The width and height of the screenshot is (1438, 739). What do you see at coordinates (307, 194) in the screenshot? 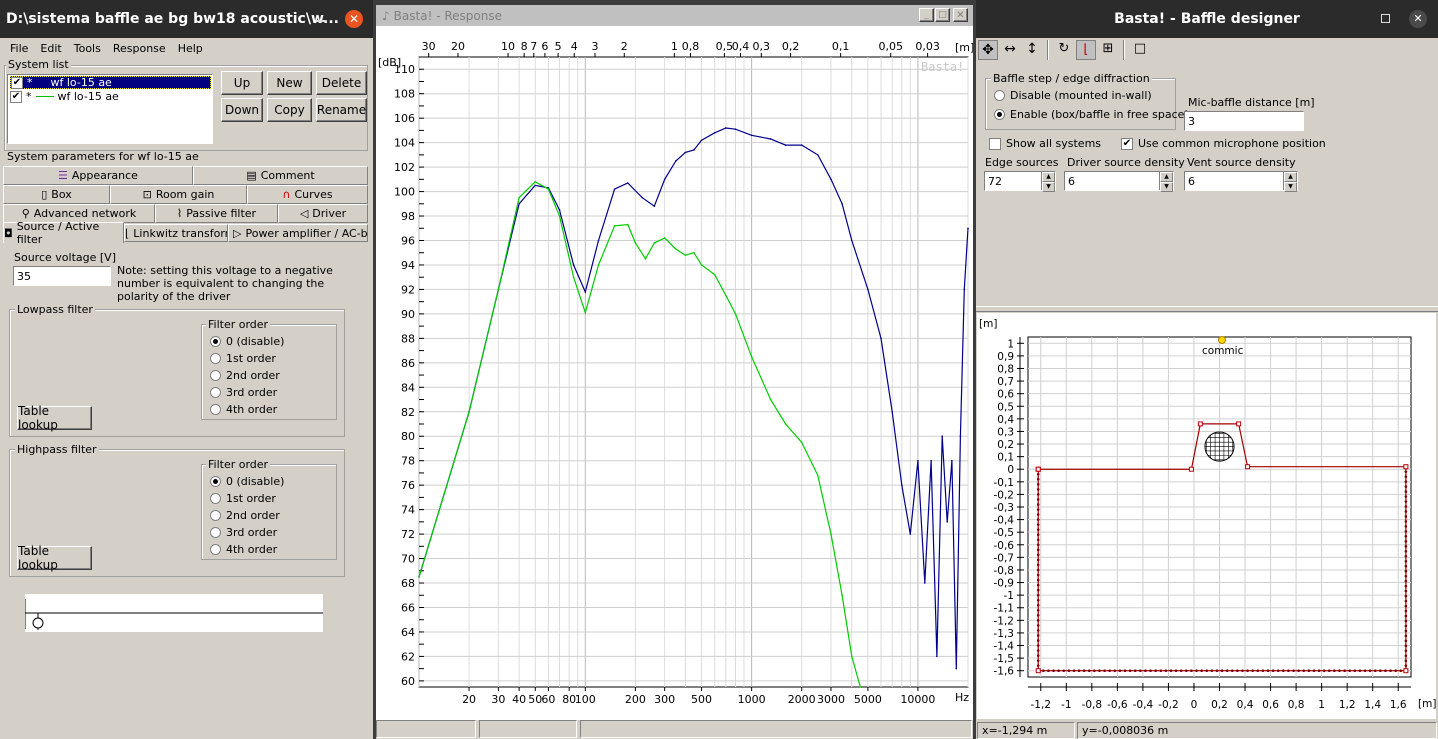
I see `tab-curves: ∩ Curves` at bounding box center [307, 194].